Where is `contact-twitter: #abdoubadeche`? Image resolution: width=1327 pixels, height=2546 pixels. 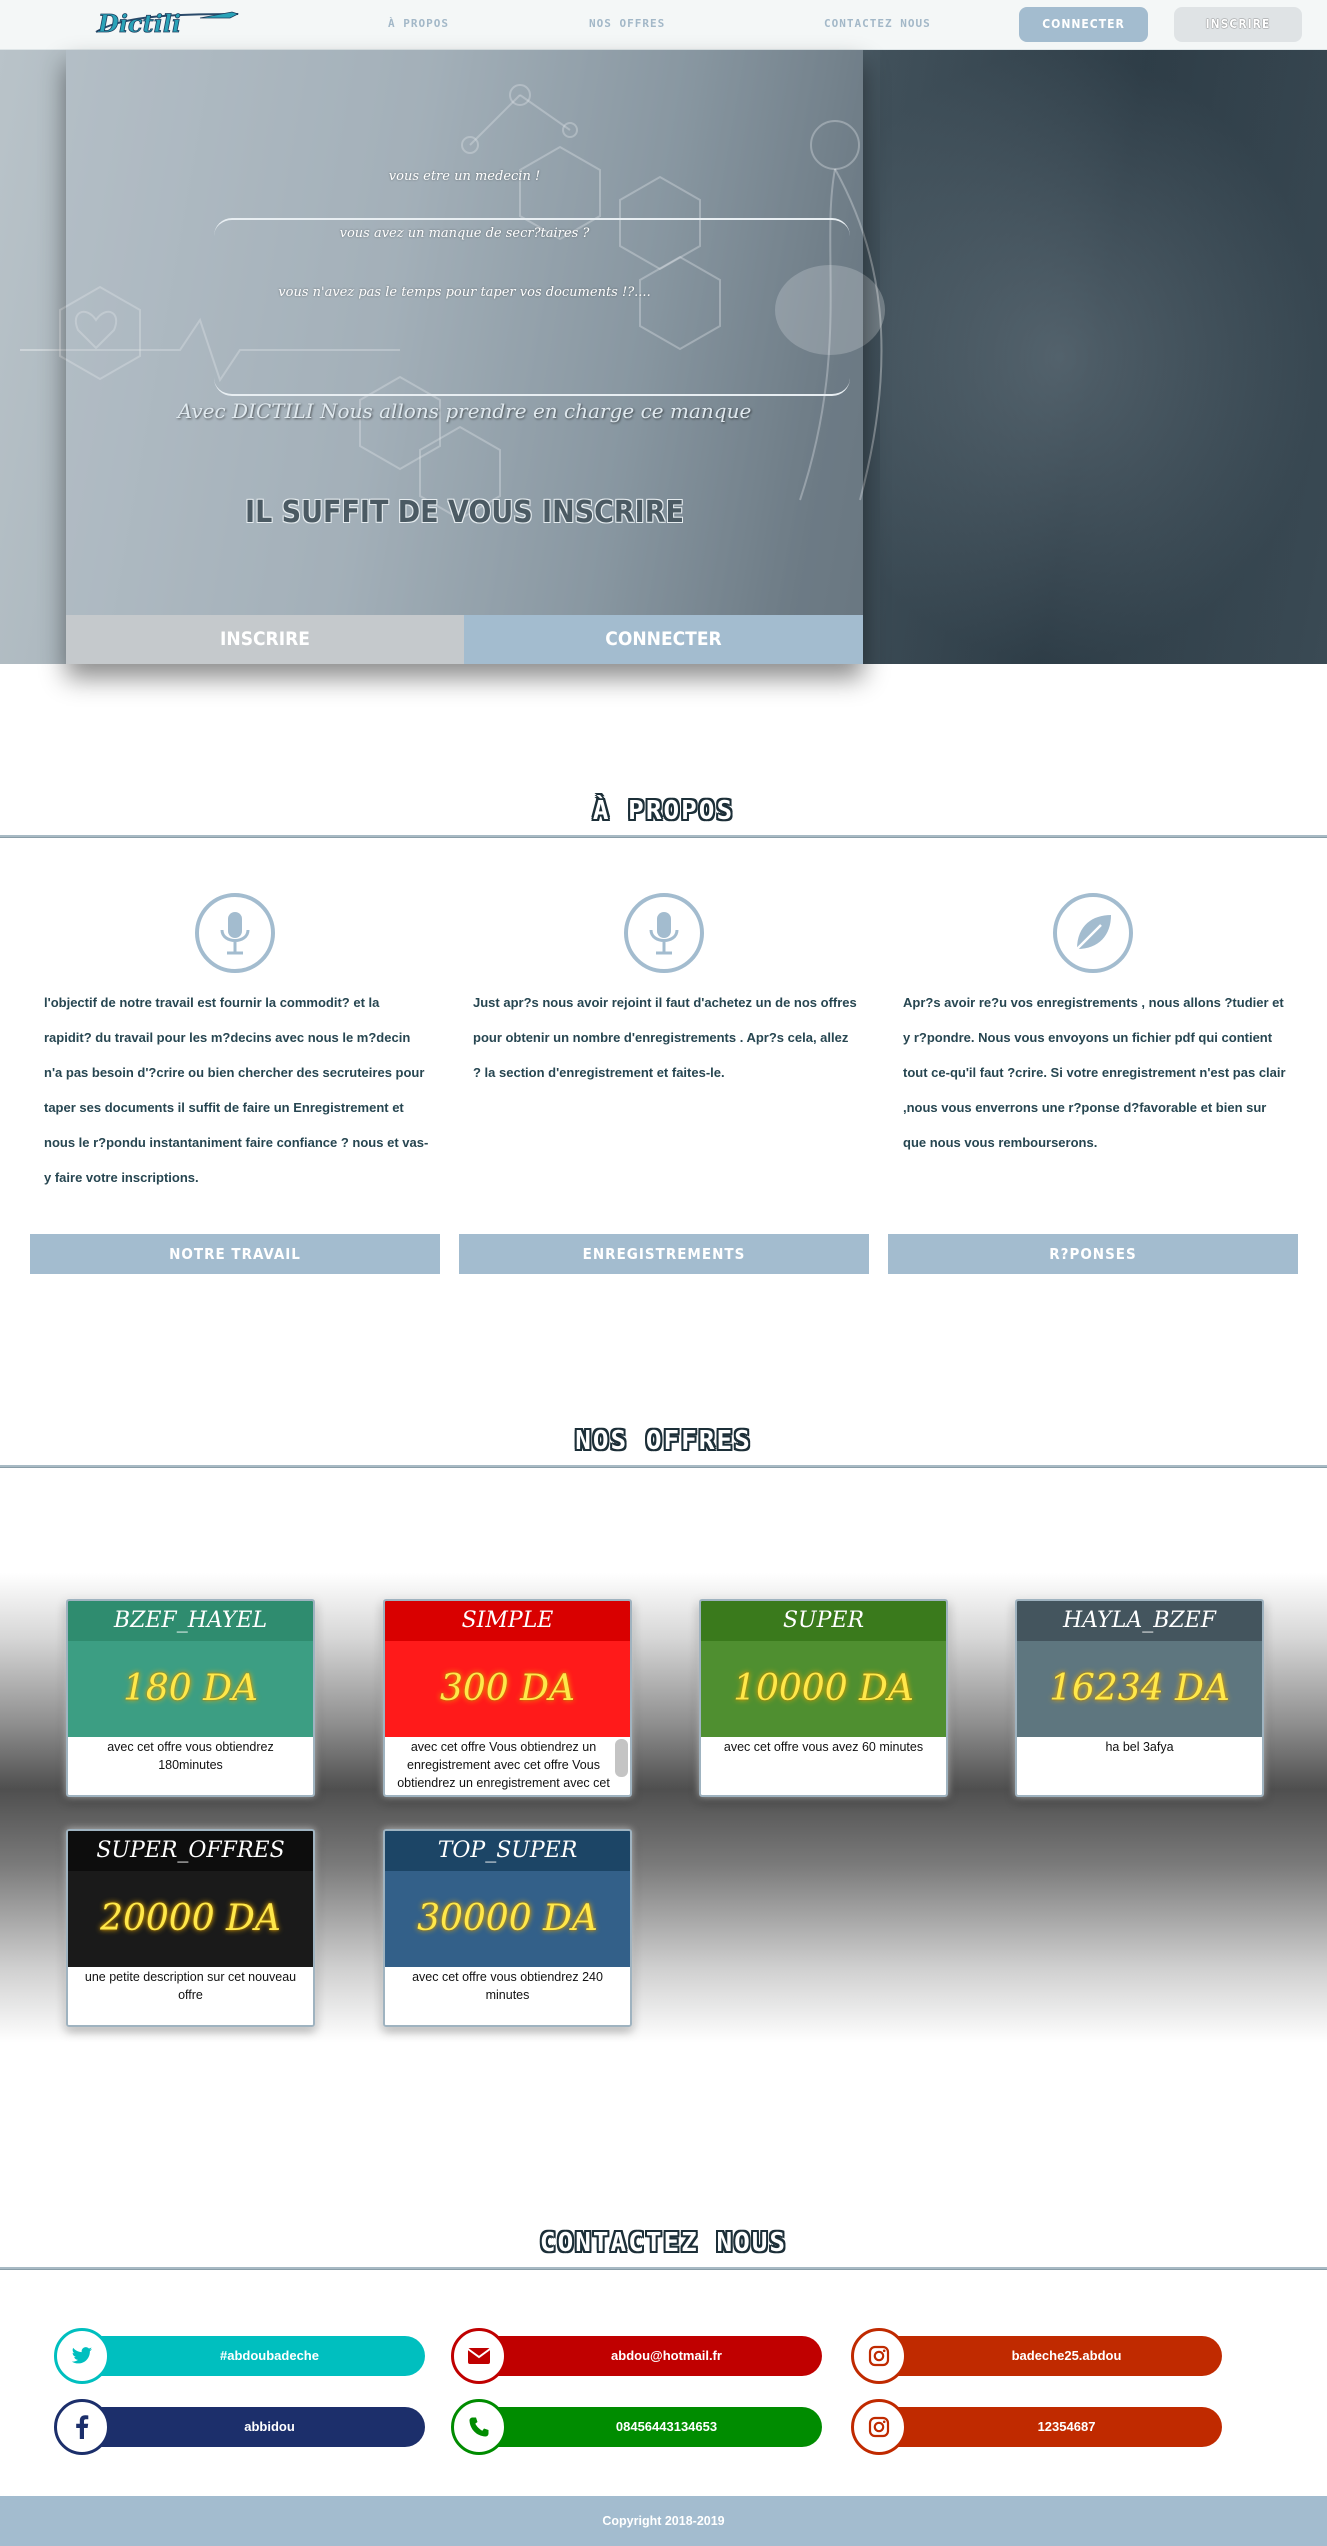 contact-twitter: #abdoubadeche is located at coordinates (239, 2356).